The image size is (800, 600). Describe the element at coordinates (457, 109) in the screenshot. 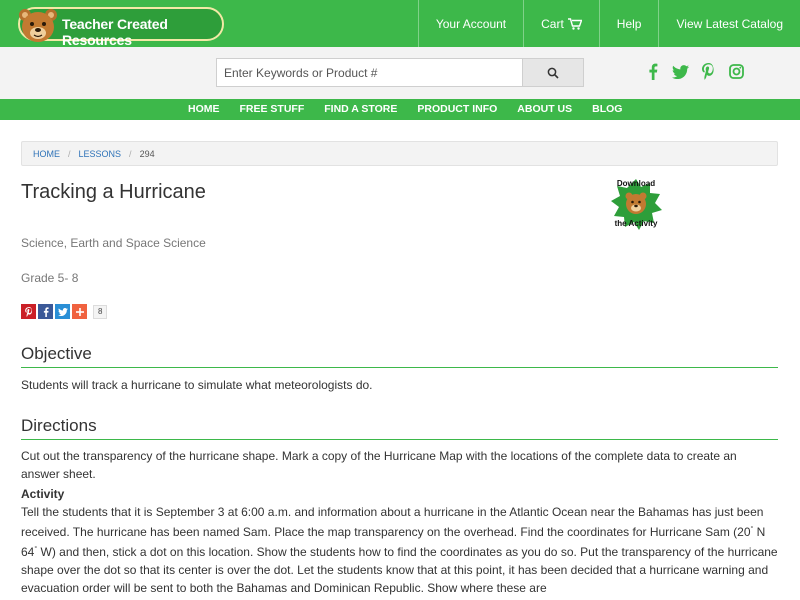

I see `nav-product-info: PRODUCT INFO` at that location.